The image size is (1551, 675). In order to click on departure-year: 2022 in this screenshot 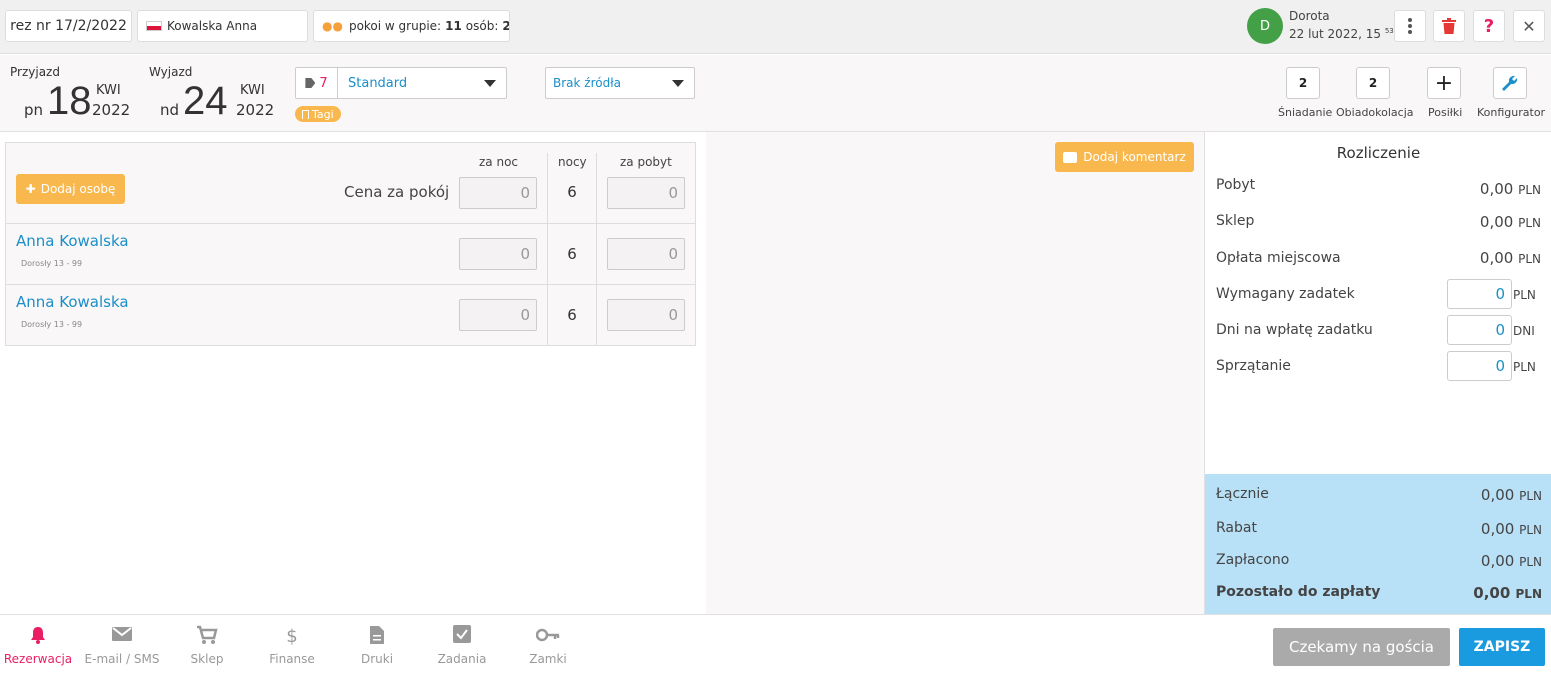, I will do `click(255, 110)`.